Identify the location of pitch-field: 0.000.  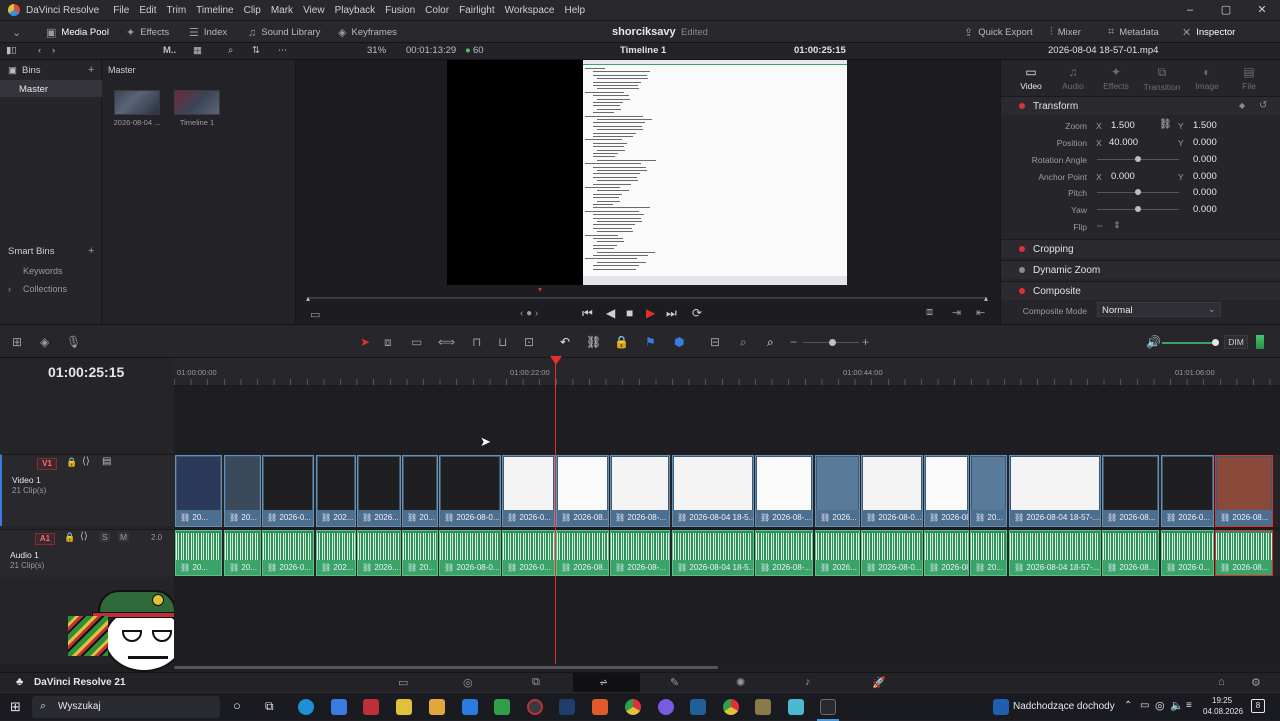
(1205, 192).